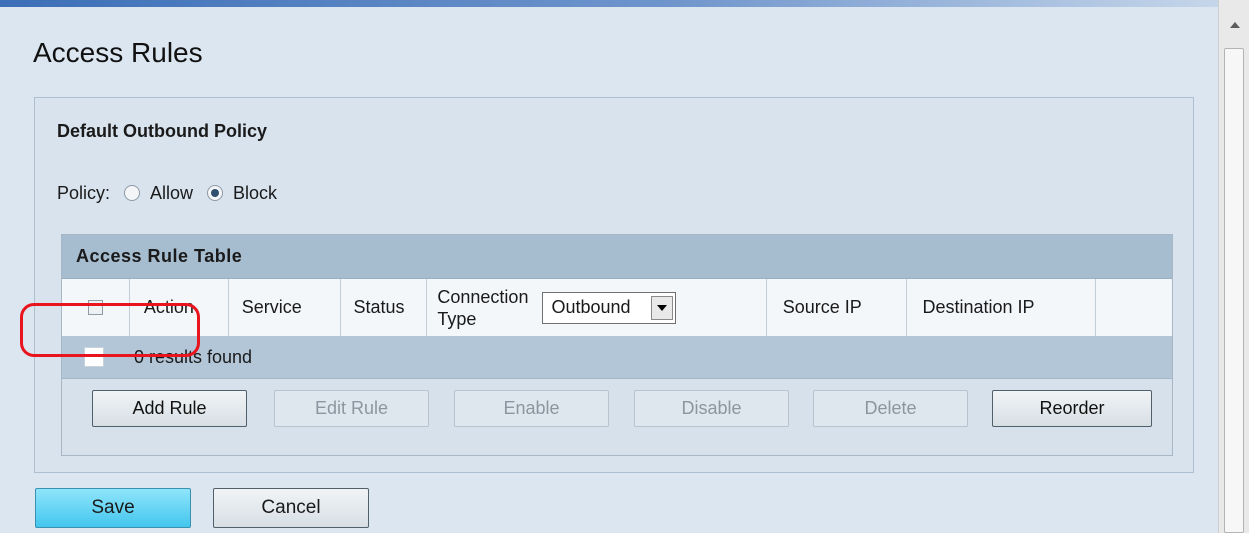 The image size is (1249, 533). I want to click on results-row: 0 results found, so click(617, 357).